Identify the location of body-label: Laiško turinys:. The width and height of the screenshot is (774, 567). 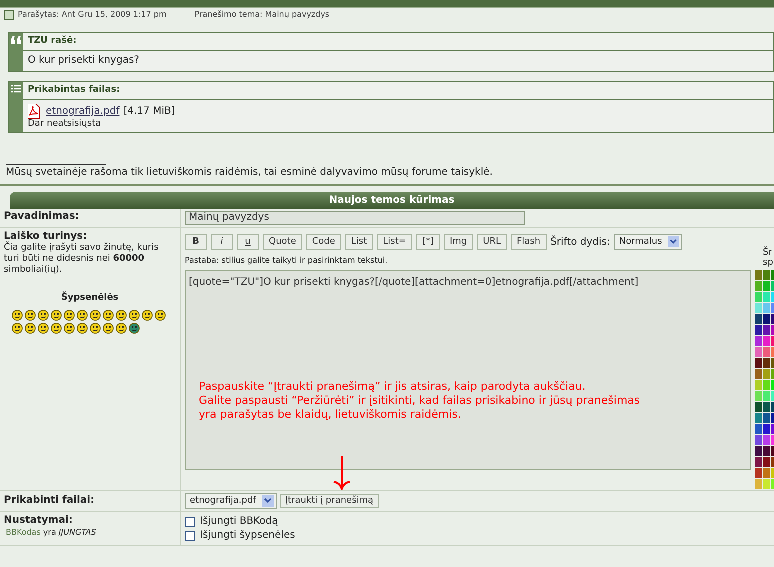
(46, 236).